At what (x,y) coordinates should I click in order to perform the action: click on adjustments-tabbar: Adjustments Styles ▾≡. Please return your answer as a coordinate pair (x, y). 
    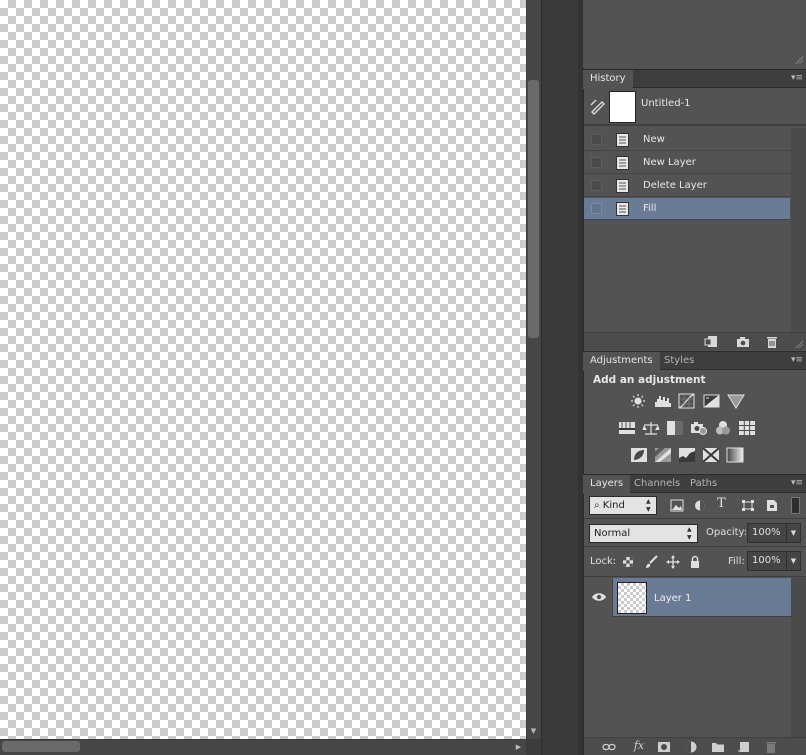
    Looking at the image, I should click on (694, 361).